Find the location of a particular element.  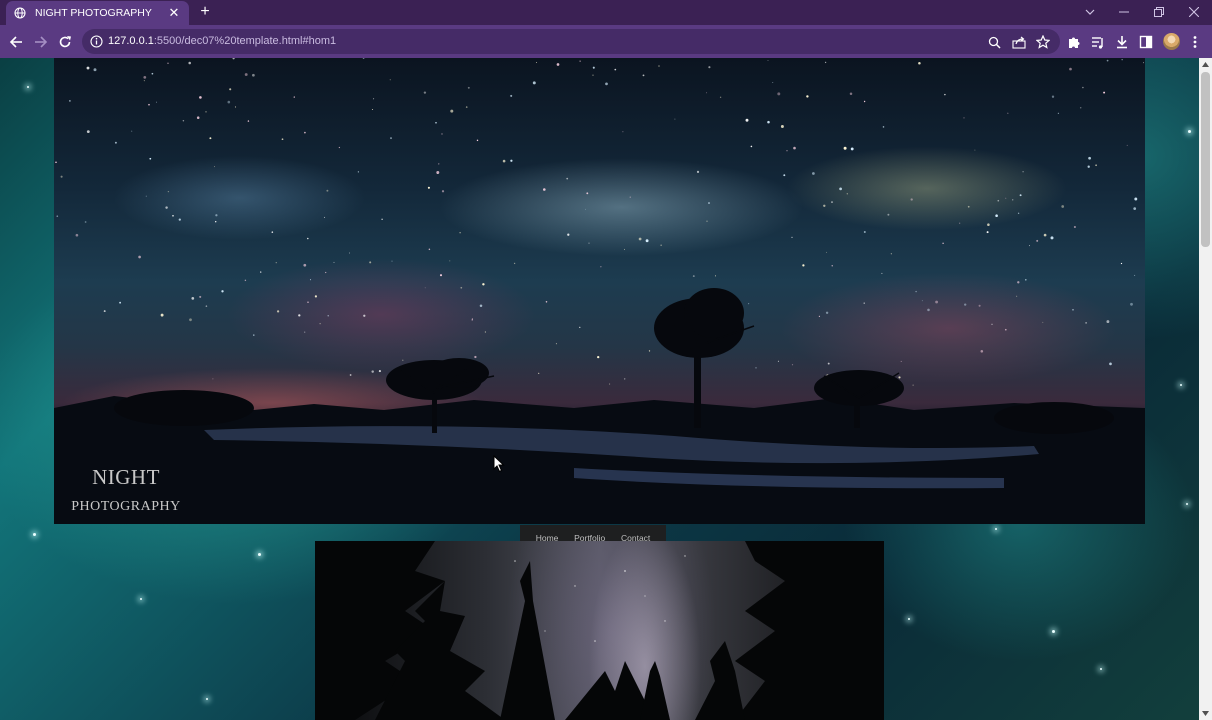

reading-list-icon is located at coordinates (1098, 42).